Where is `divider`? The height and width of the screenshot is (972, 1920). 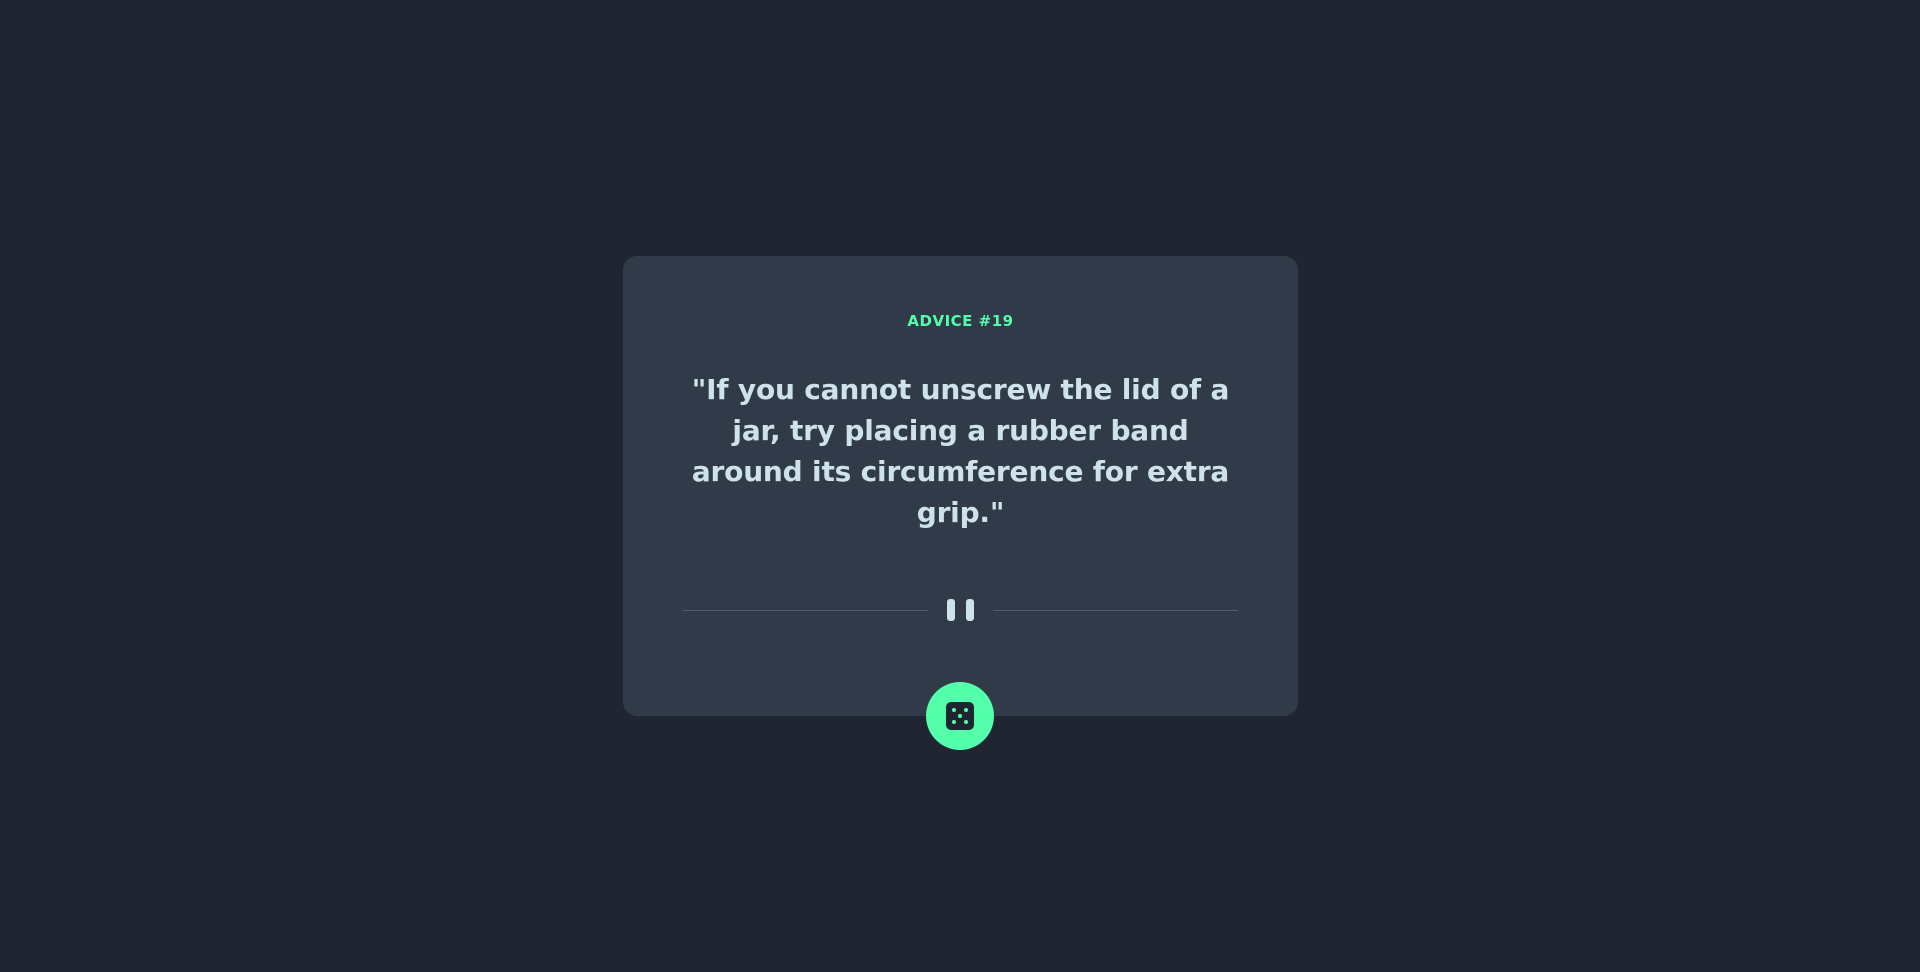 divider is located at coordinates (960, 610).